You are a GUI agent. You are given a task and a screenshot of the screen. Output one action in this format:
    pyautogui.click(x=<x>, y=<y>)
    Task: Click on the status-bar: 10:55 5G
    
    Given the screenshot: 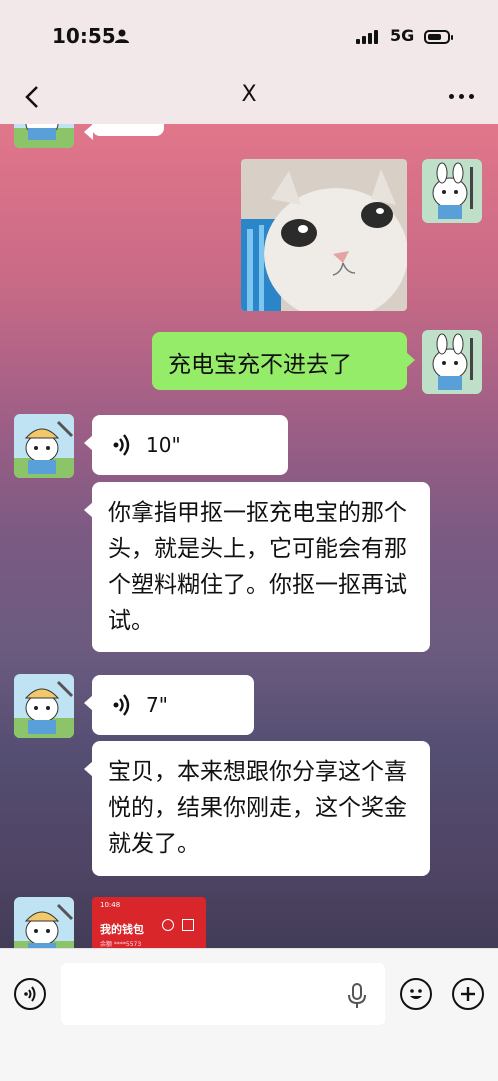 What is the action you would take?
    pyautogui.click(x=249, y=35)
    